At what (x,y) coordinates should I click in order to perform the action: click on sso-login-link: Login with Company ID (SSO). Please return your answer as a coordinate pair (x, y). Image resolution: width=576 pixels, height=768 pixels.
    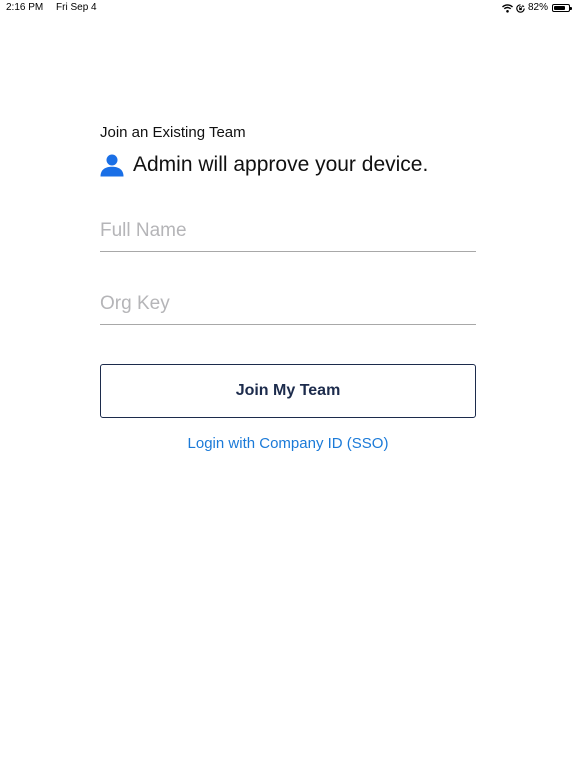
    Looking at the image, I should click on (288, 443).